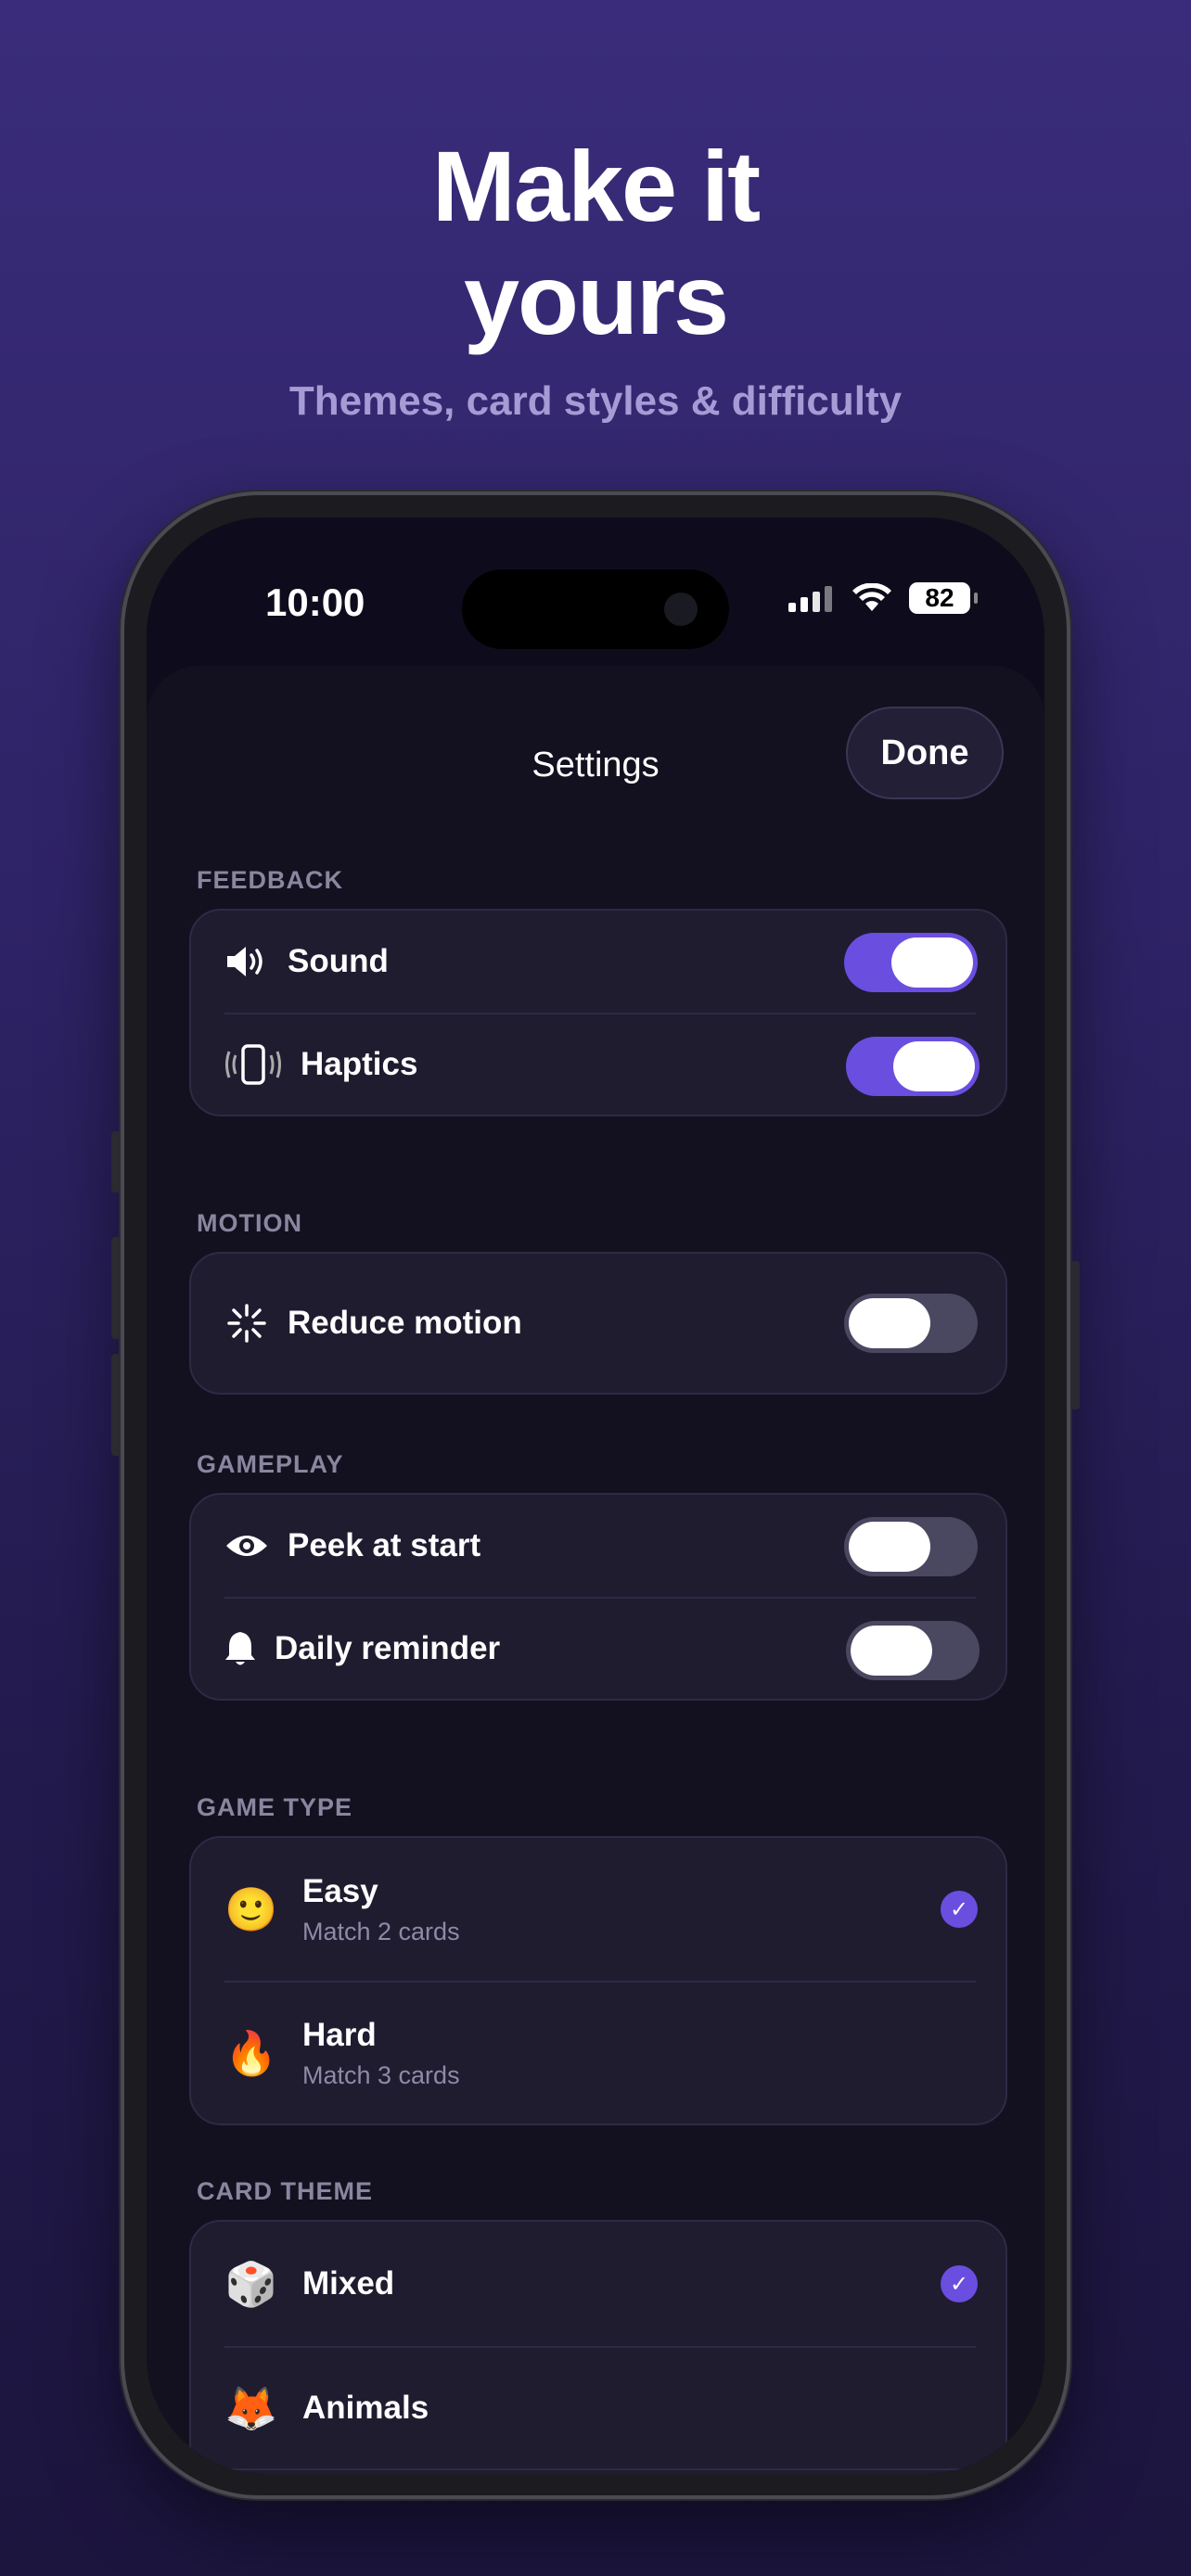 Image resolution: width=1191 pixels, height=2576 pixels. What do you see at coordinates (339, 2034) in the screenshot?
I see `hard-title: Hard` at bounding box center [339, 2034].